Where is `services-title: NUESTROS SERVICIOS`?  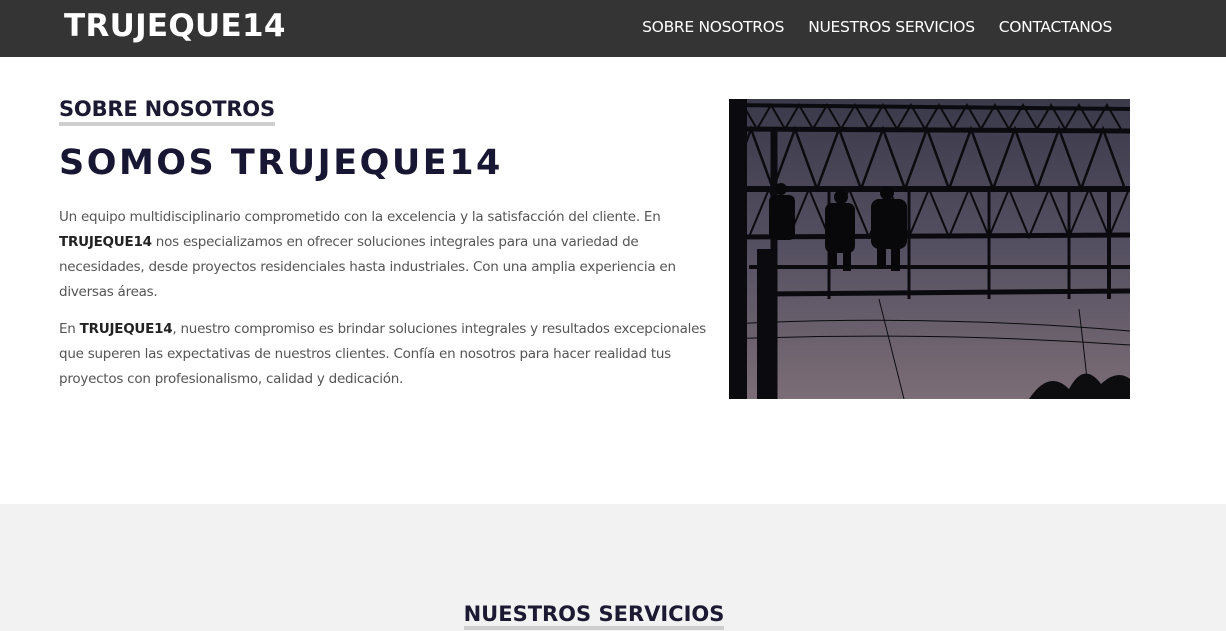 services-title: NUESTROS SERVICIOS is located at coordinates (594, 616).